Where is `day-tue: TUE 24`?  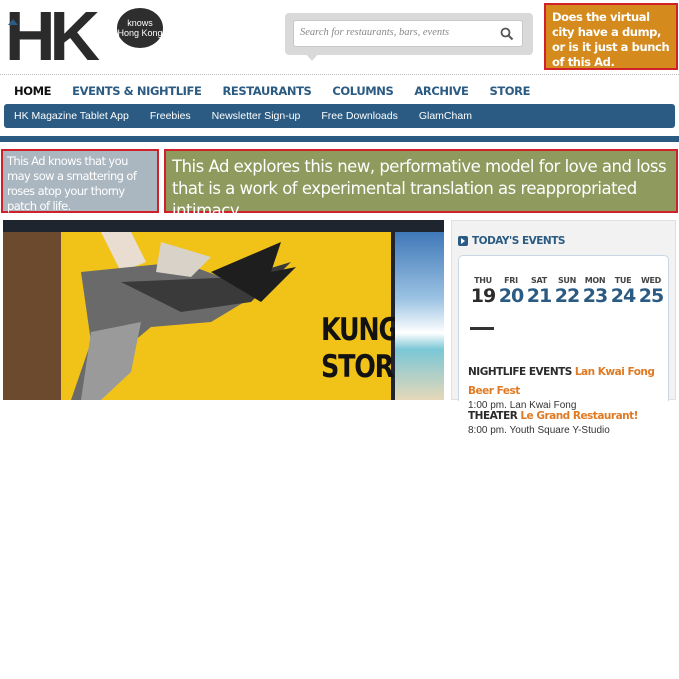
day-tue: TUE 24 is located at coordinates (623, 291).